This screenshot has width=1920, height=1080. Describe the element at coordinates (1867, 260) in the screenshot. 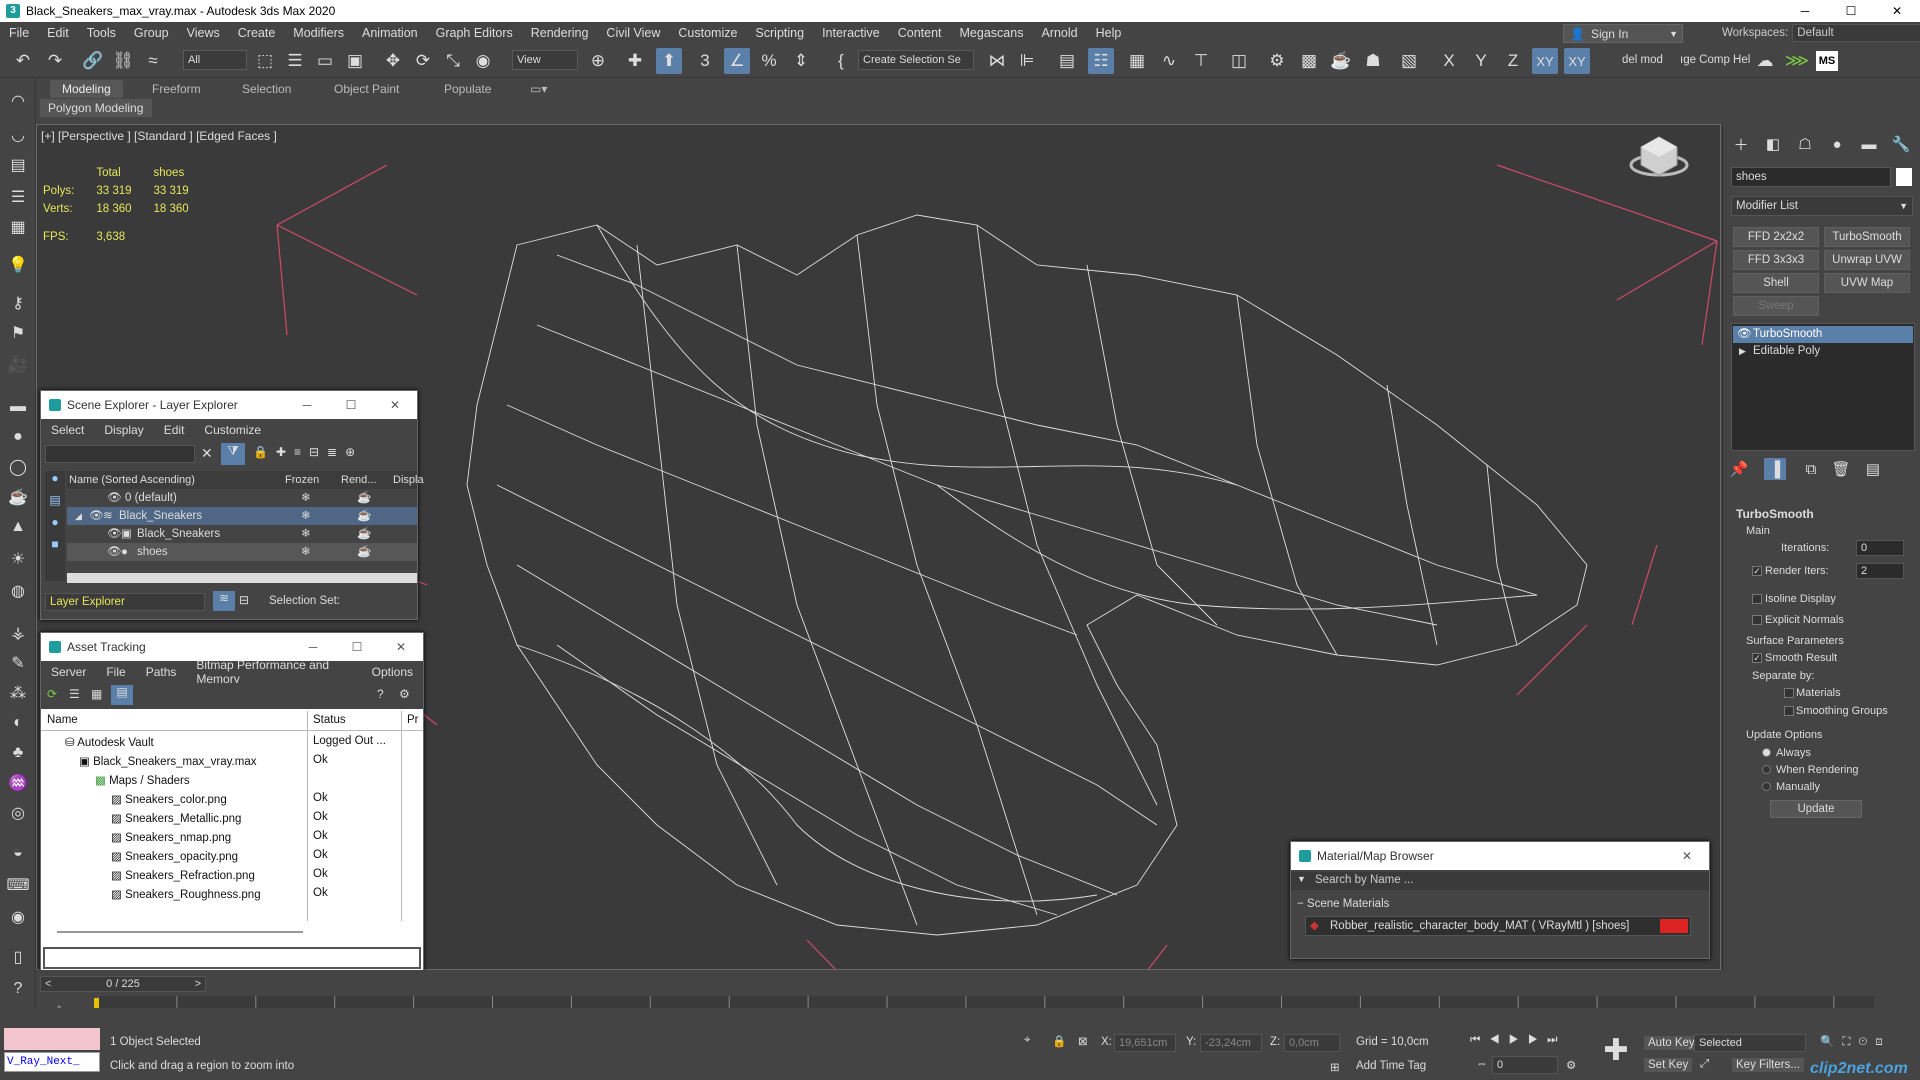

I see `unwrap-uvw-button: Unwrap UVW` at that location.